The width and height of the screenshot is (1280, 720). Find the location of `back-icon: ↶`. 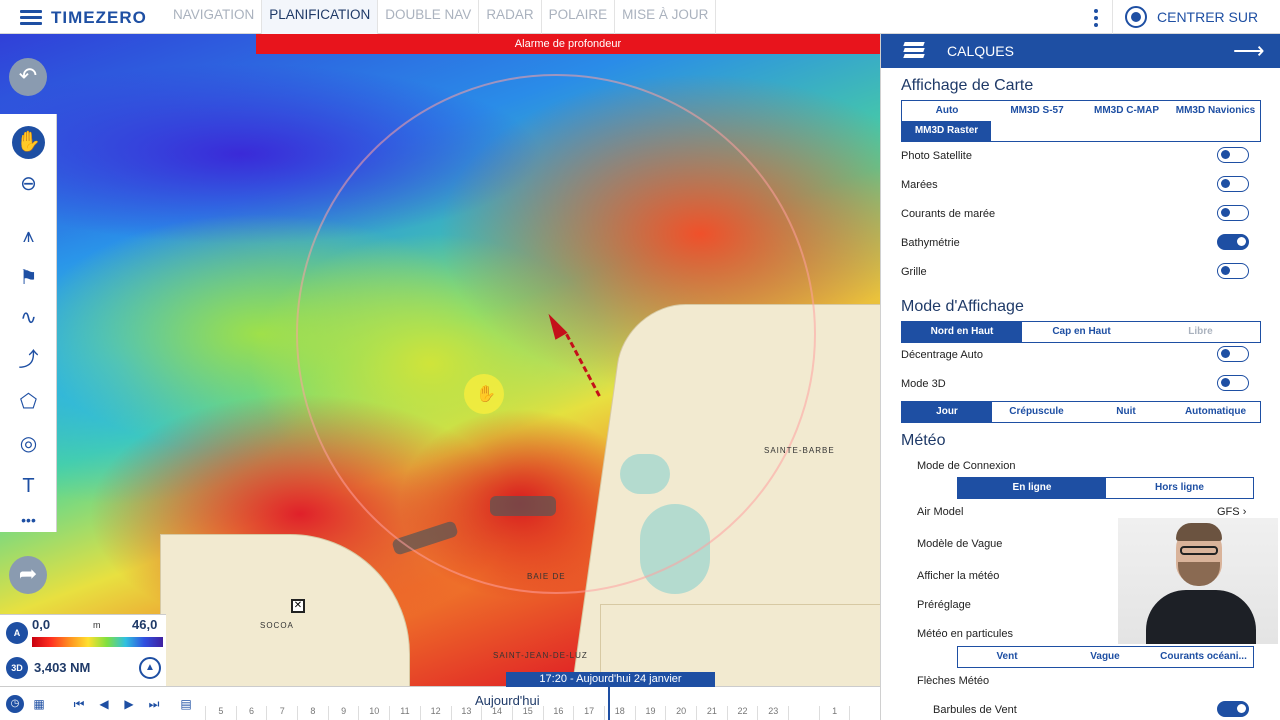

back-icon: ↶ is located at coordinates (28, 77).